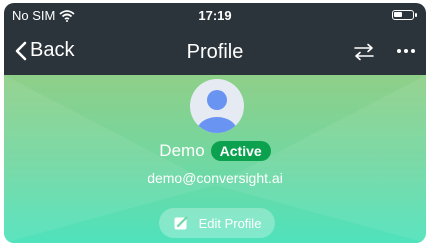  What do you see at coordinates (215, 178) in the screenshot?
I see `user-email: demo@conversight.ai` at bounding box center [215, 178].